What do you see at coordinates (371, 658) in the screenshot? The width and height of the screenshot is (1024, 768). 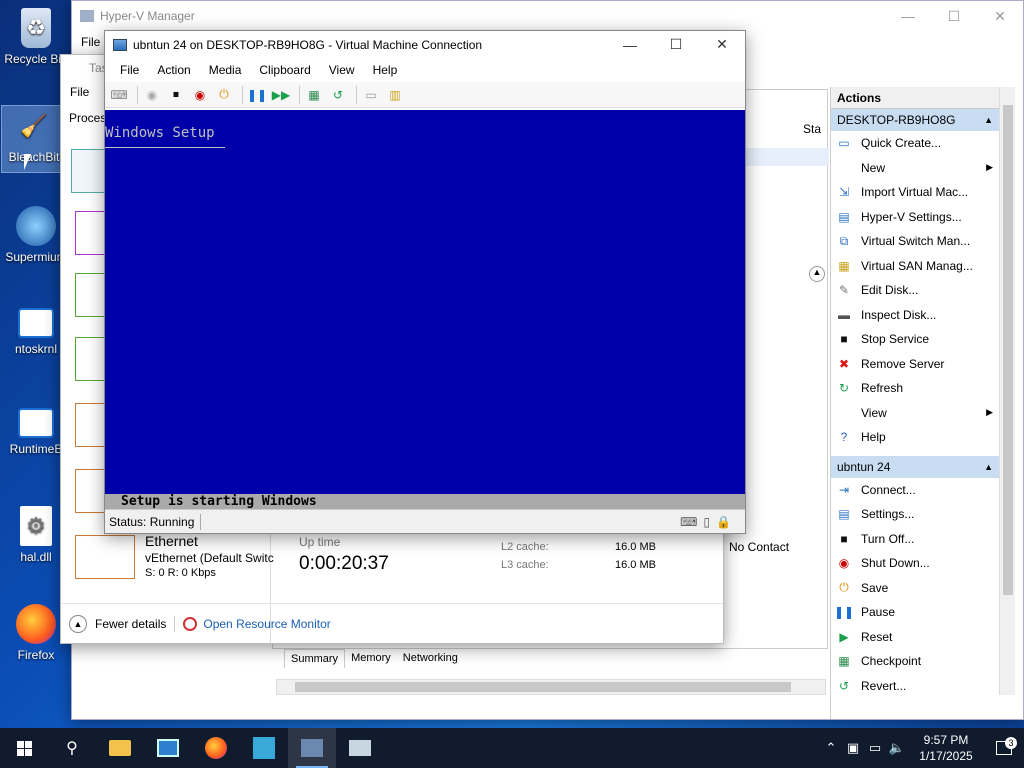 I see `tab-memory: Memory` at bounding box center [371, 658].